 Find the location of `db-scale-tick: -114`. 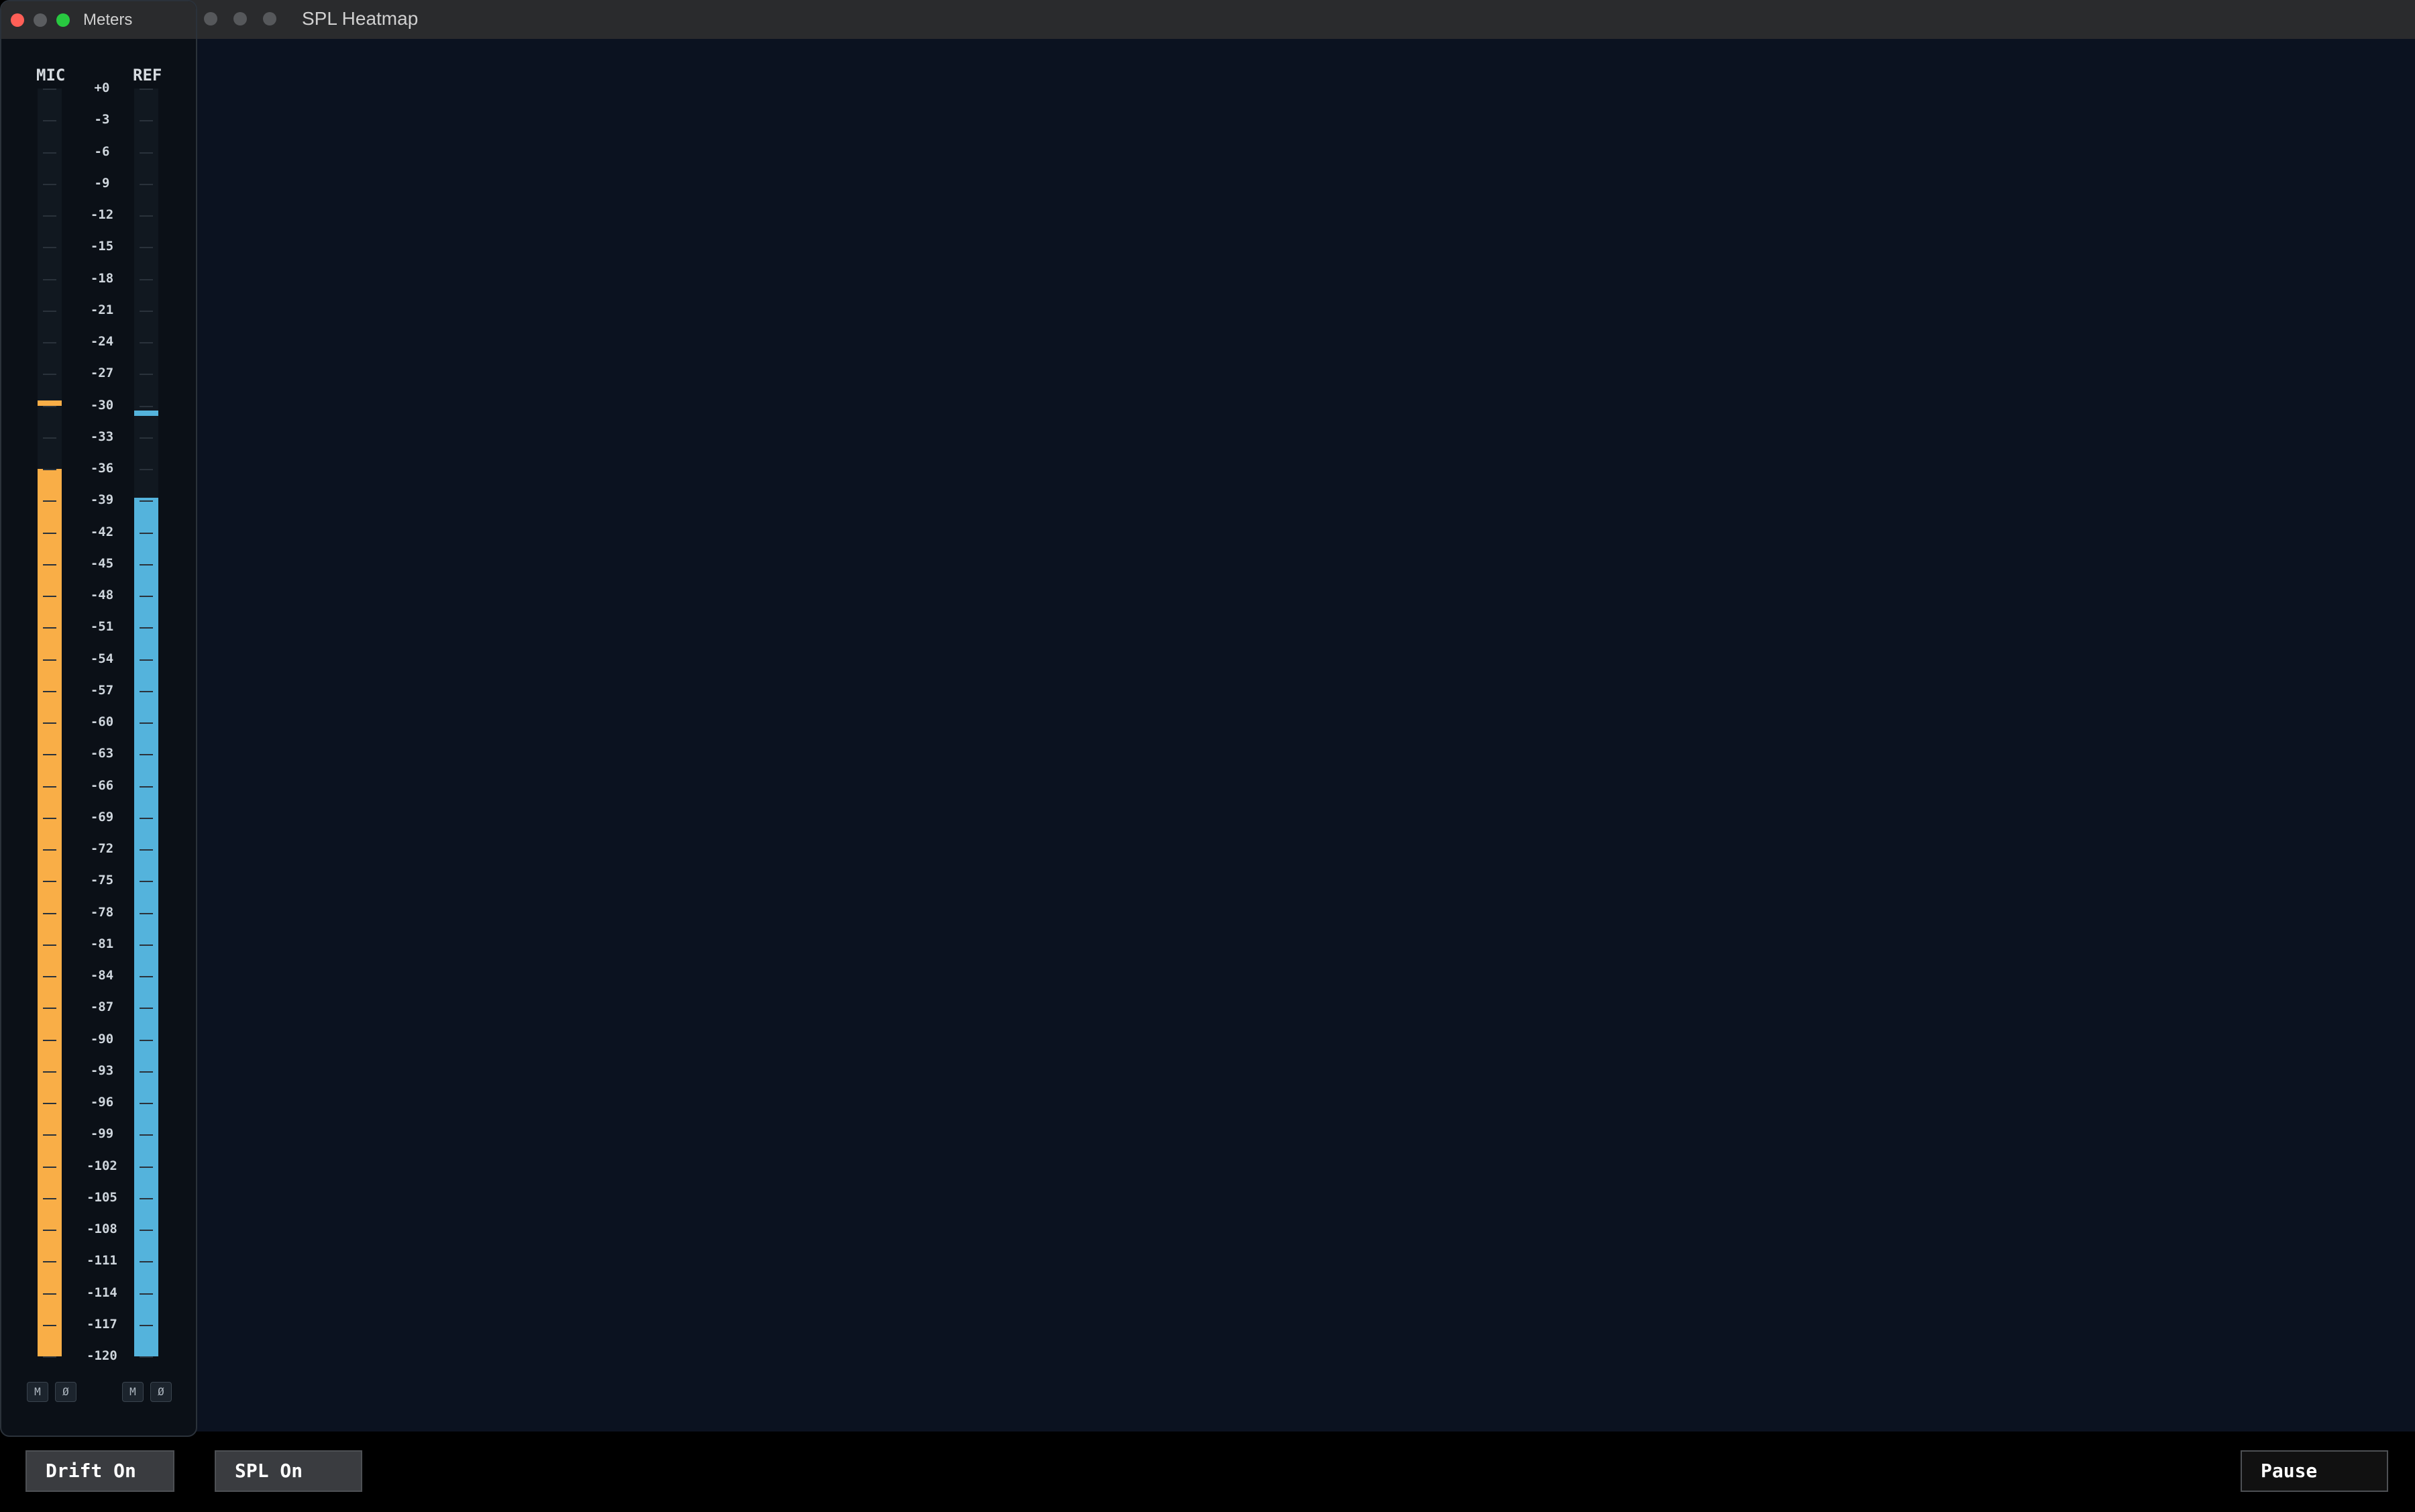

db-scale-tick: -114 is located at coordinates (102, 1292).